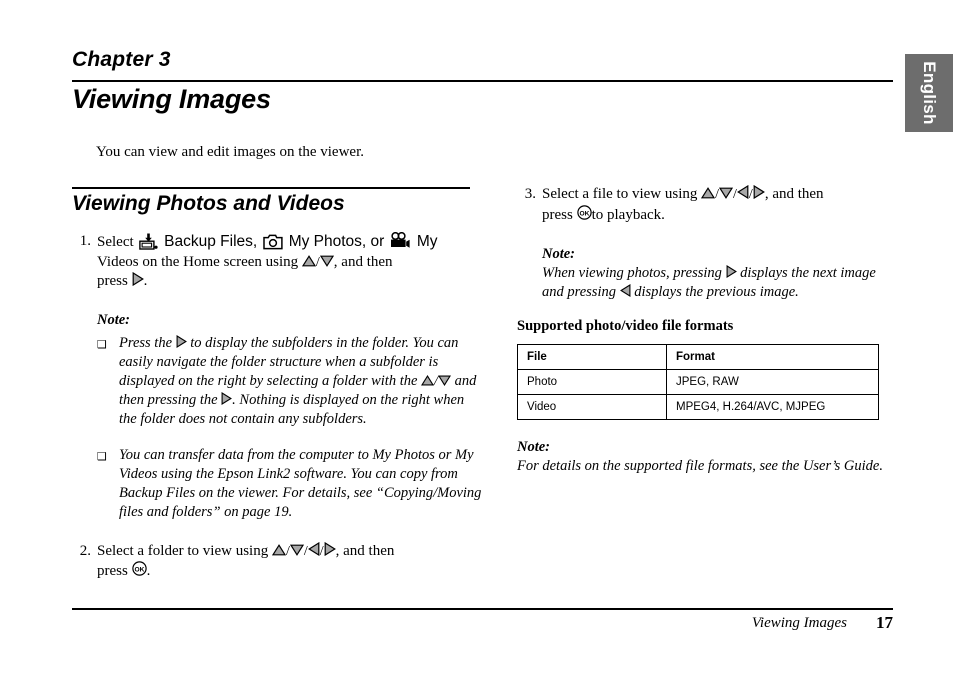 The image size is (954, 674). Describe the element at coordinates (112, 571) in the screenshot. I see `step-2-line2: press` at that location.